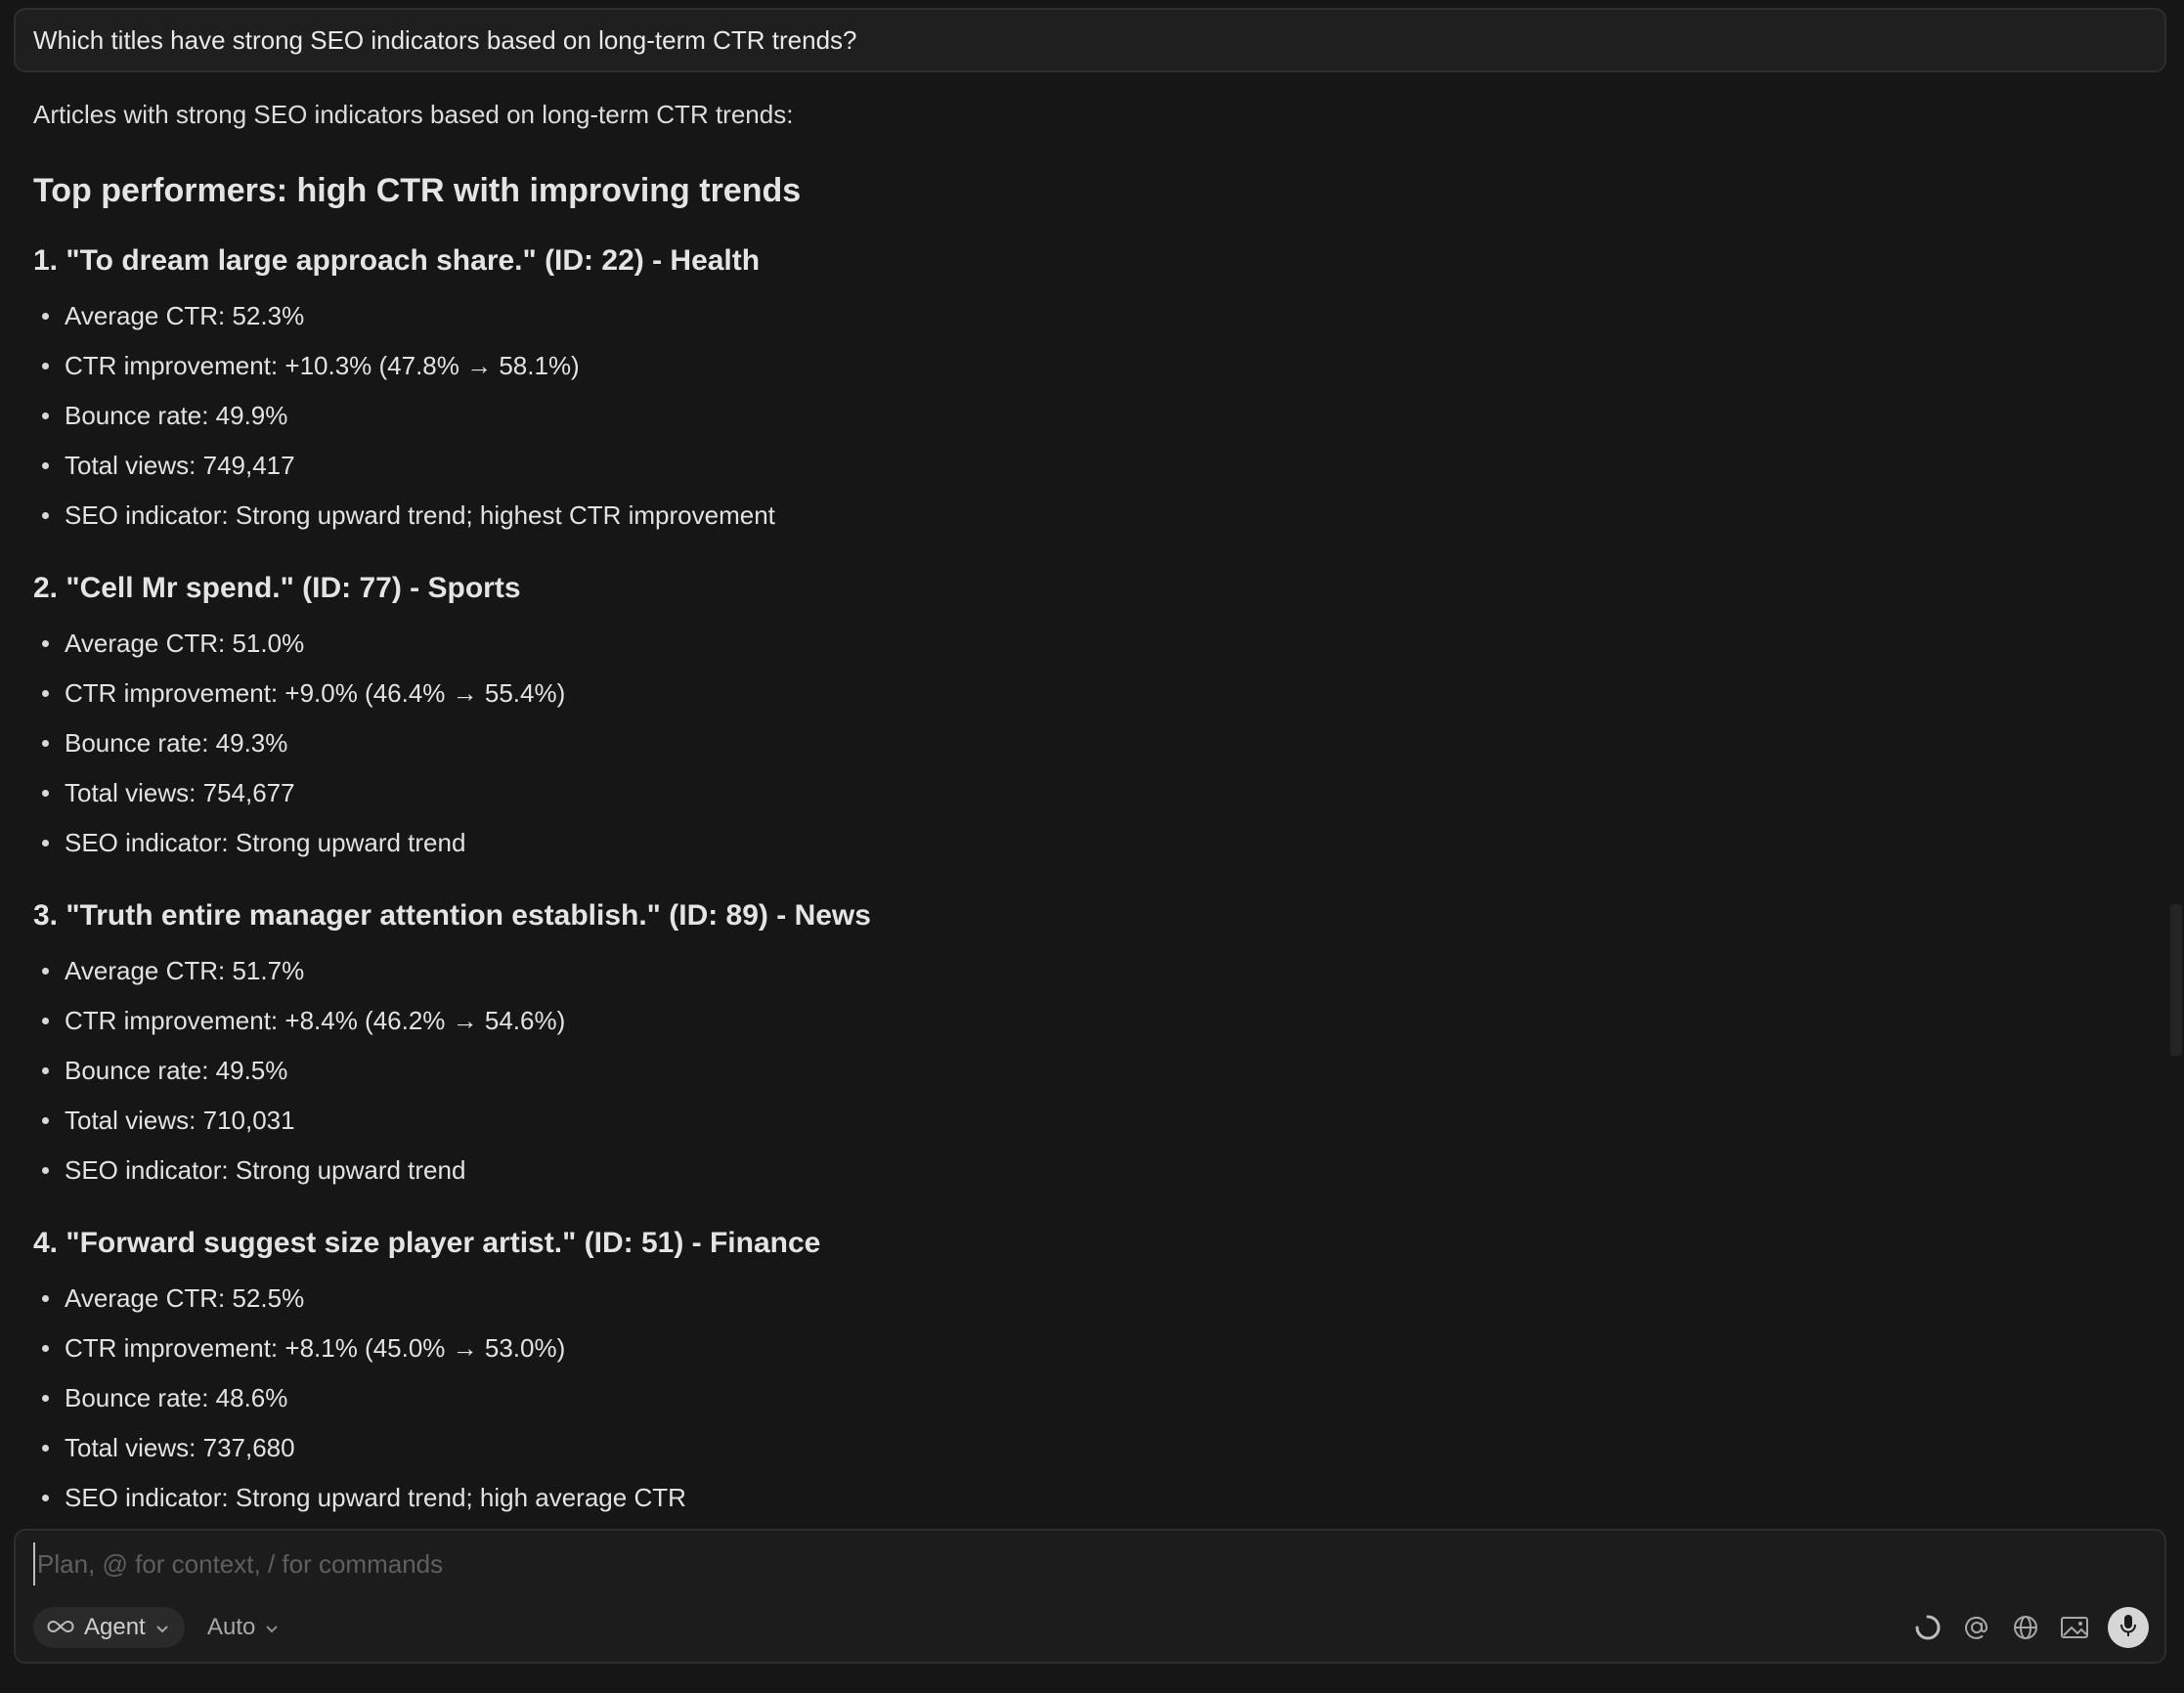 The image size is (2184, 1693). I want to click on metric-ctr-improvement: CTR improvement: +8.1% (45.0% → 53.0%), so click(1089, 1348).